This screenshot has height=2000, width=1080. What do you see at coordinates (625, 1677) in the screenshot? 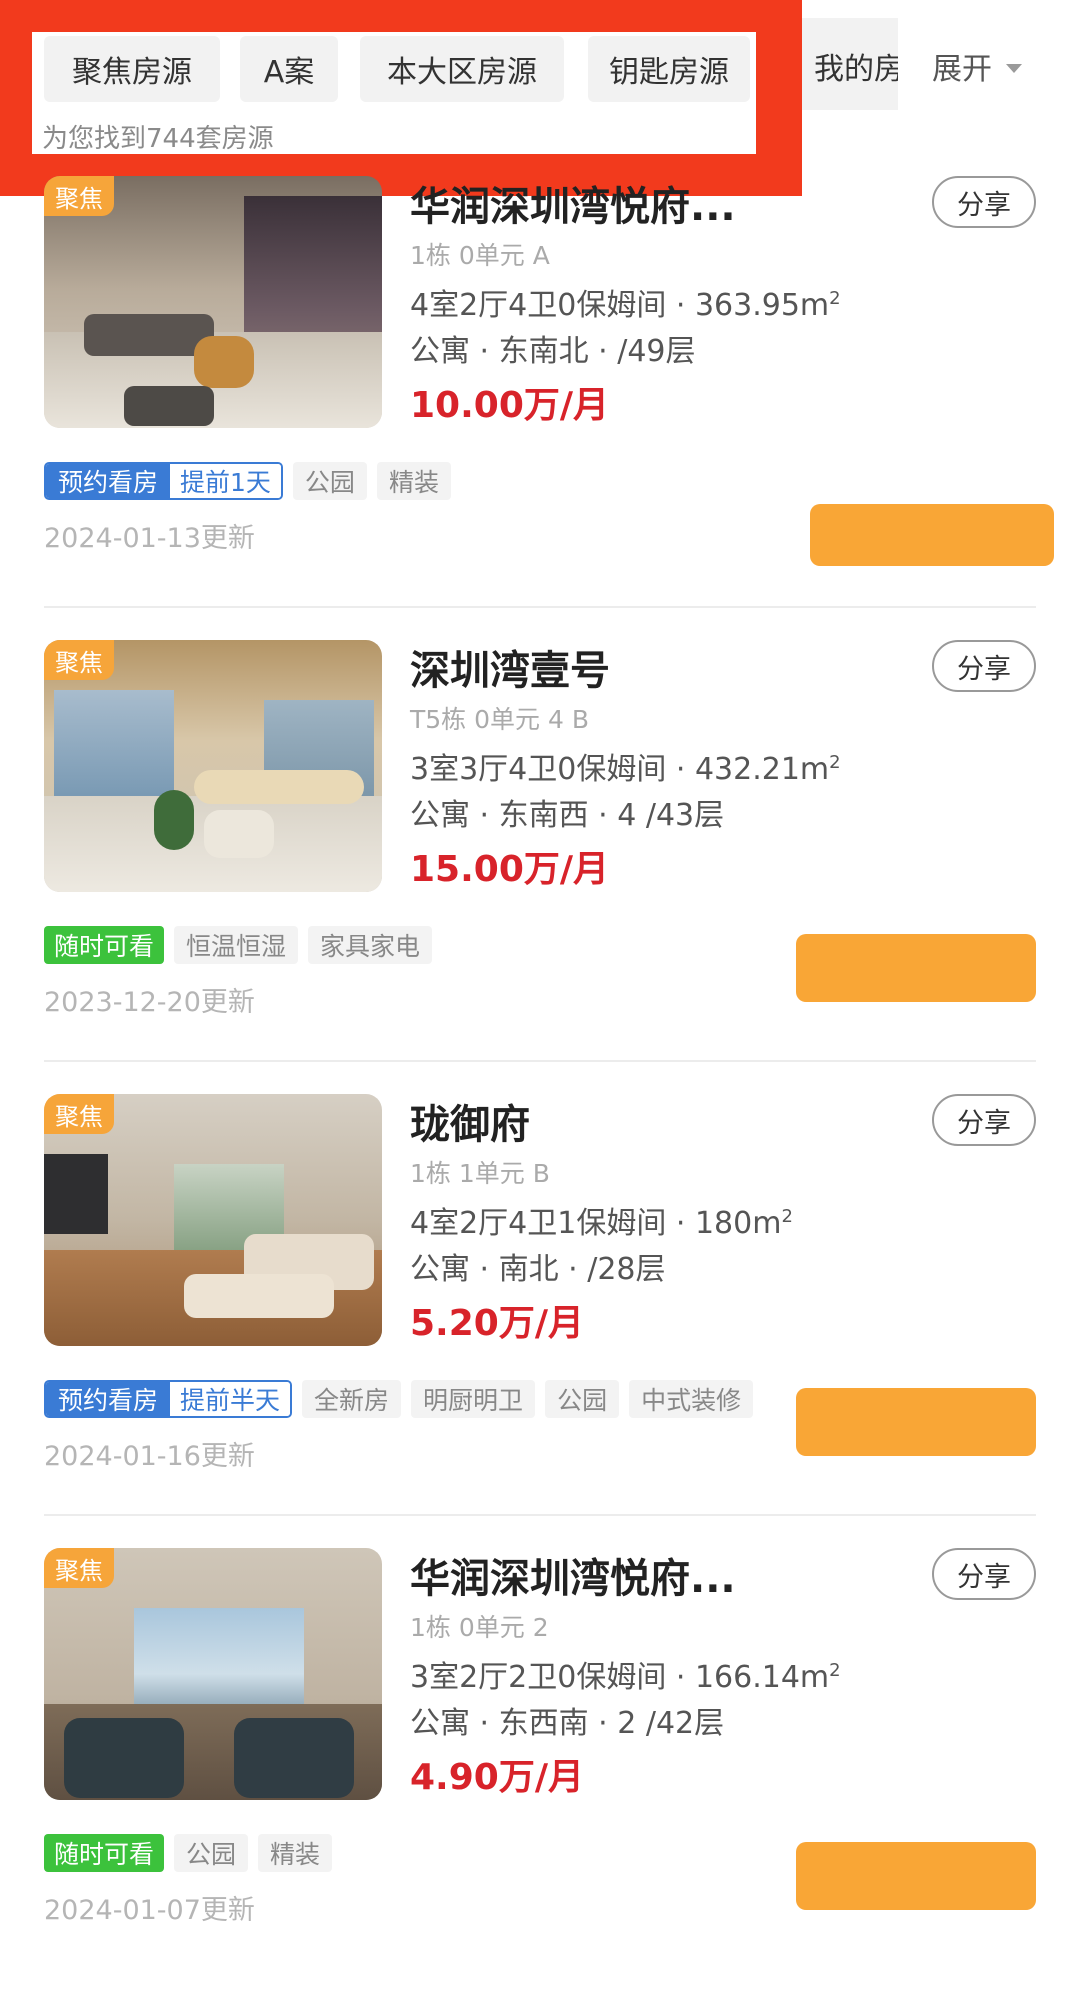
I see `listing-specs: 3室2厅2卫0保姆间 · 166.14m2` at bounding box center [625, 1677].